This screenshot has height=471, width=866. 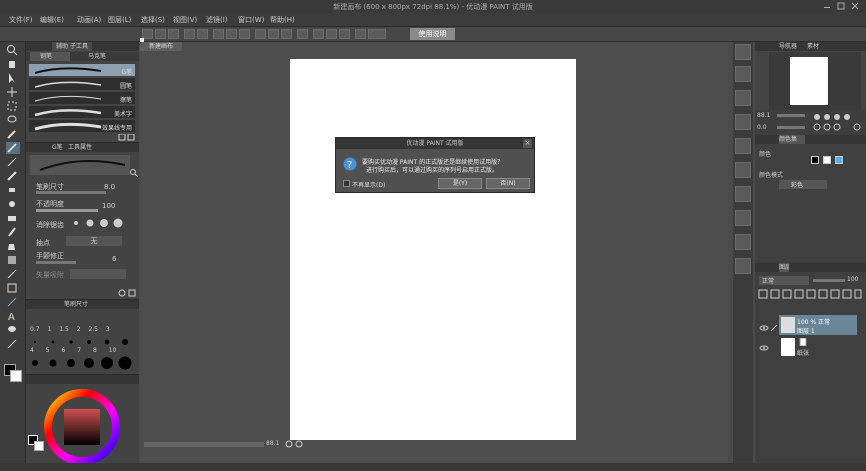 I want to click on colorset-sub-swatch, so click(x=827, y=160).